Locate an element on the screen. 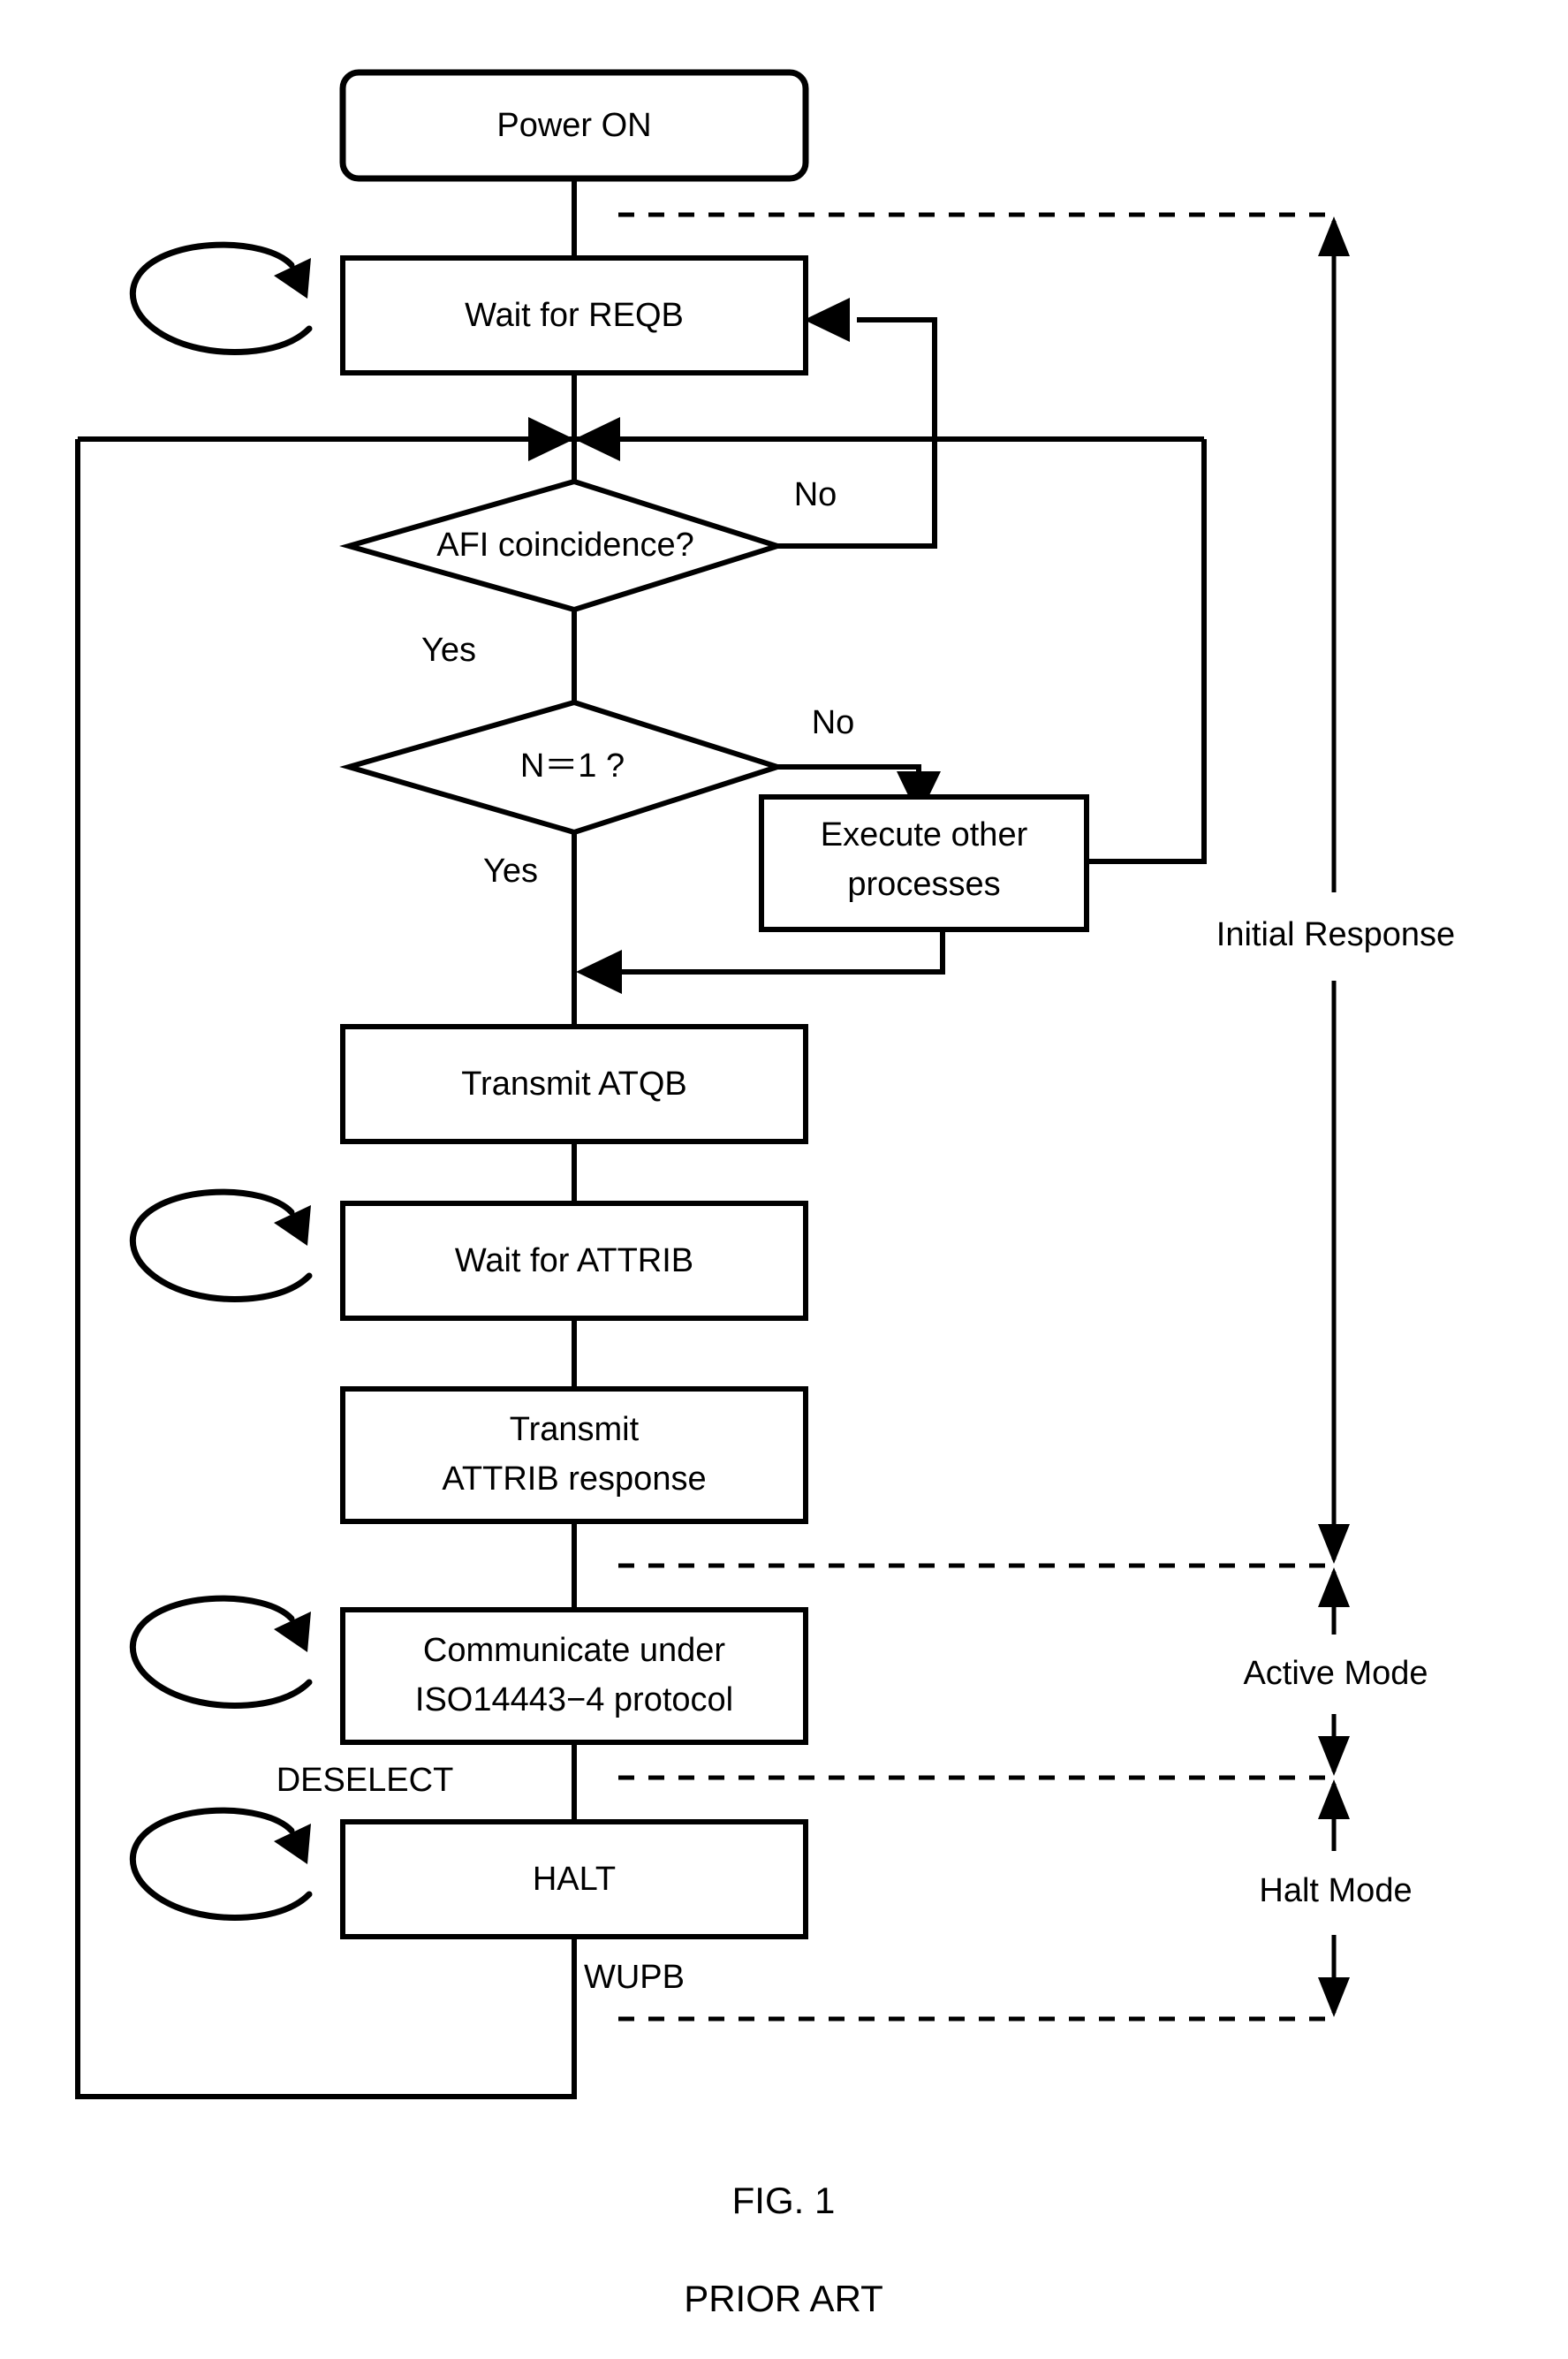 This screenshot has width=1568, height=2359. span-double-arrow-icon-initial-top is located at coordinates (1334, 236).